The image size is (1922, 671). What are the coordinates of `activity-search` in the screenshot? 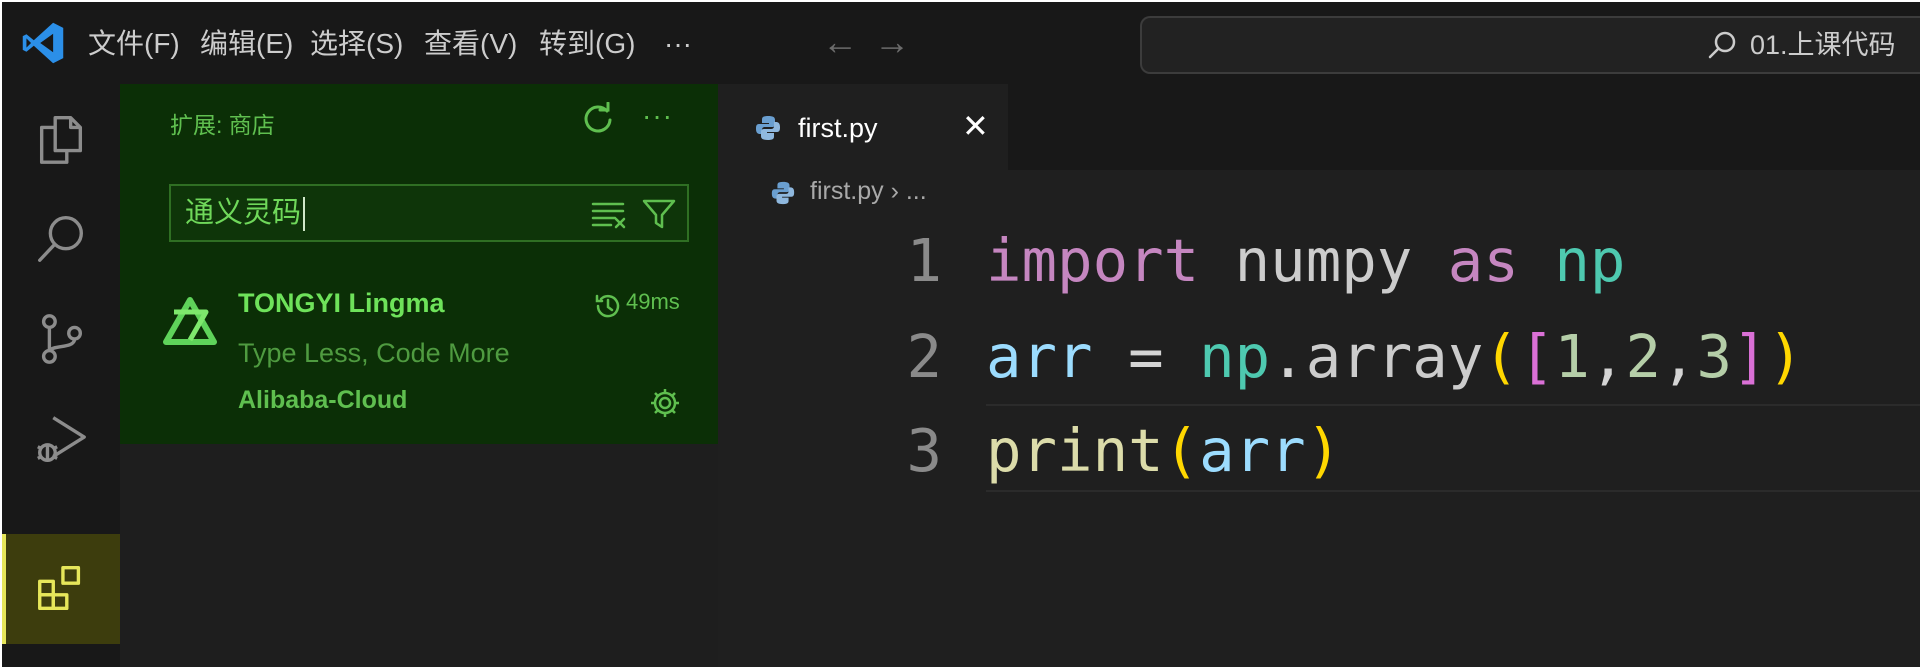 It's located at (61, 239).